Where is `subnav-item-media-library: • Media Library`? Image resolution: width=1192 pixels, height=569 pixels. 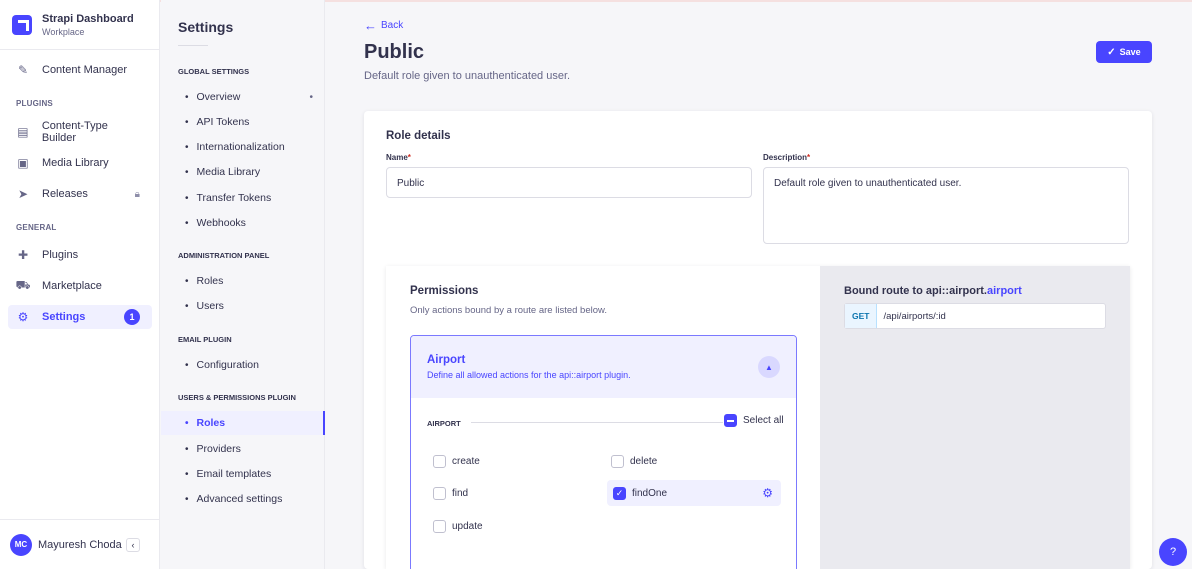 subnav-item-media-library: • Media Library is located at coordinates (243, 172).